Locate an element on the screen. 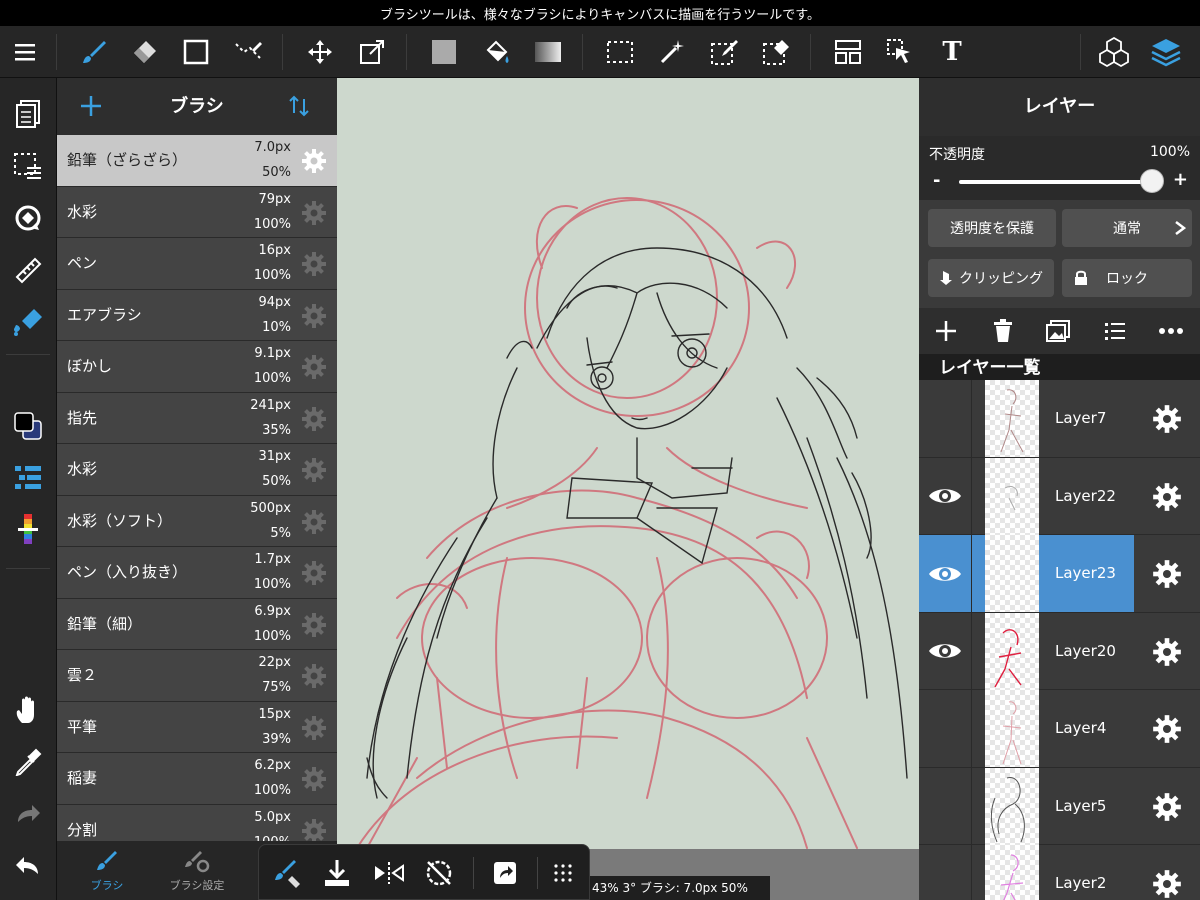 The image size is (1200, 900). eyedropper-icon is located at coordinates (28, 762).